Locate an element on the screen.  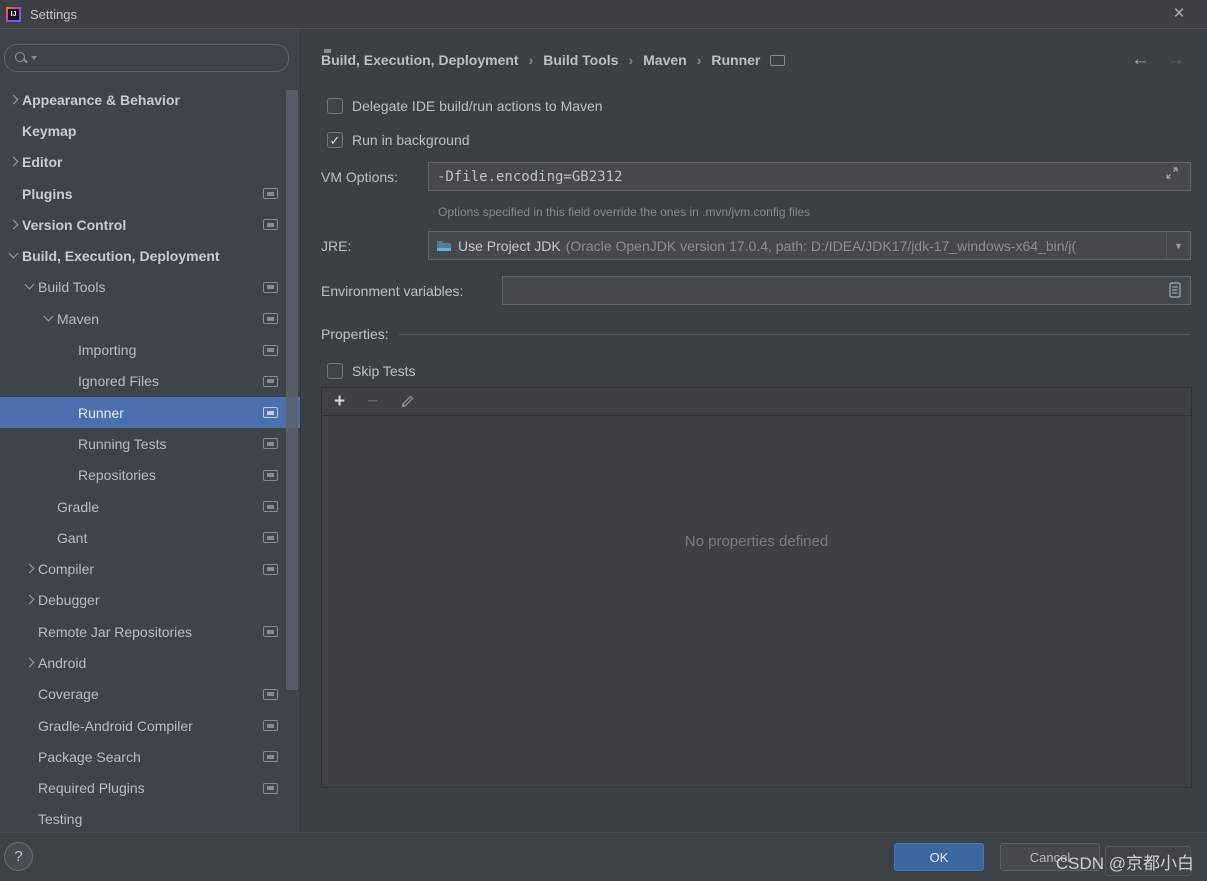
add-icon: + is located at coordinates (339, 401).